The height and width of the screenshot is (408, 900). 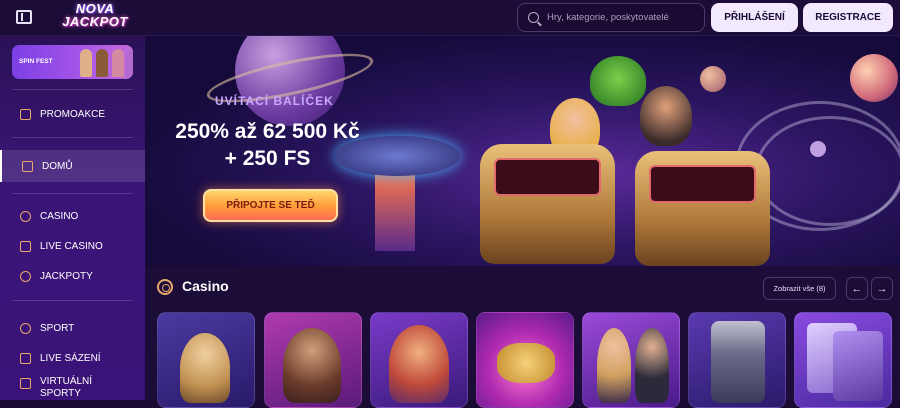 What do you see at coordinates (522, 287) in the screenshot?
I see `casino-section-header: Casino Zobrazit vše (8) ← →` at bounding box center [522, 287].